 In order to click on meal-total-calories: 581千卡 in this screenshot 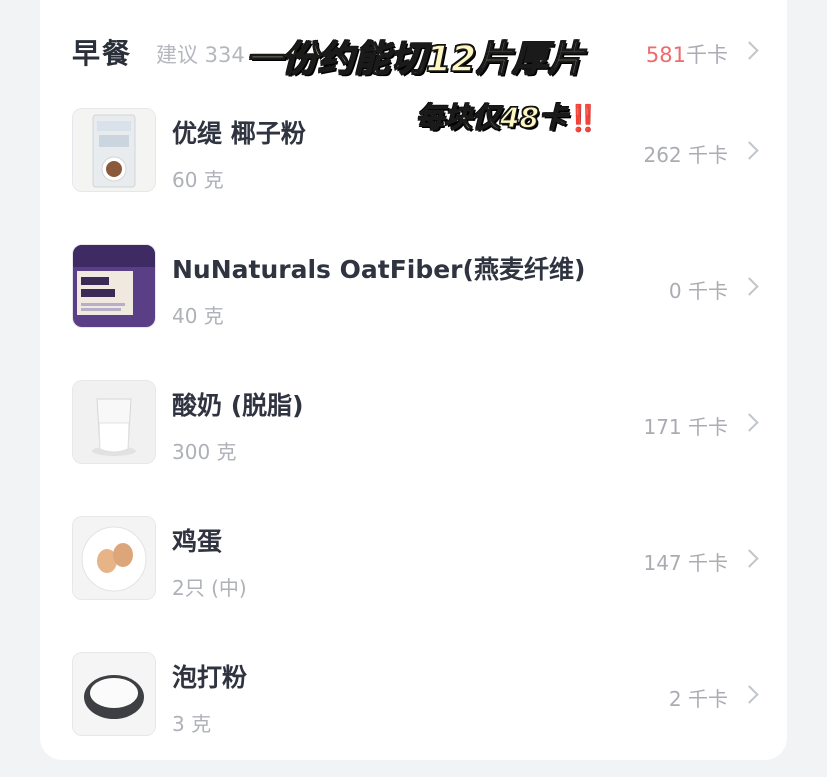, I will do `click(687, 54)`.